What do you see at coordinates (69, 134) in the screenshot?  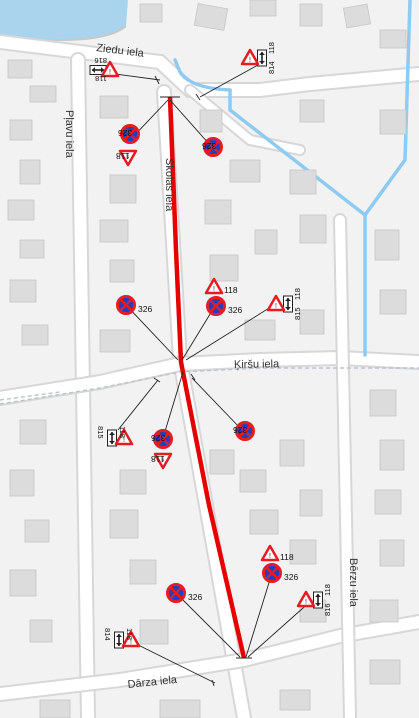 I see `street-label-plavu: Pļavu iela` at bounding box center [69, 134].